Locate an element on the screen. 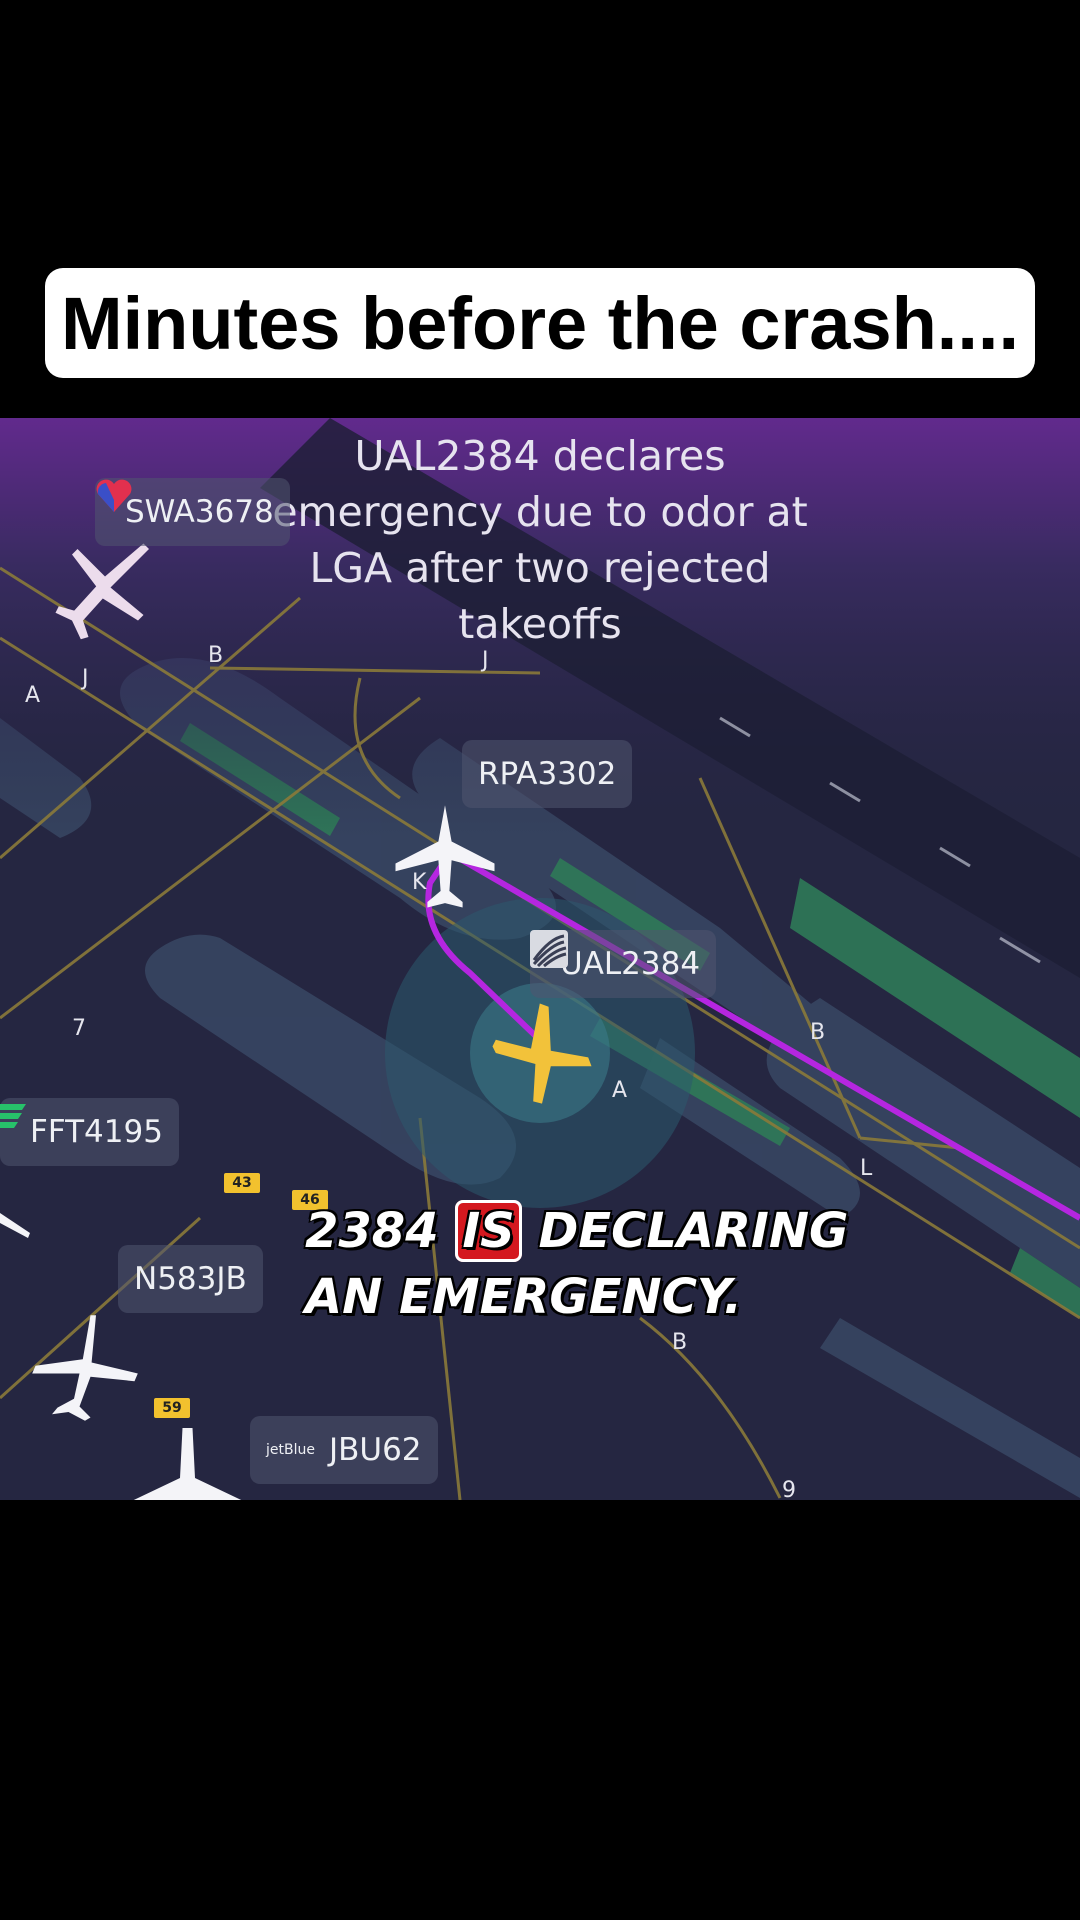 This screenshot has height=1920, width=1080. subtitle-caption: 2384 IS DECLARING AN EMERGENCY. is located at coordinates (576, 1264).